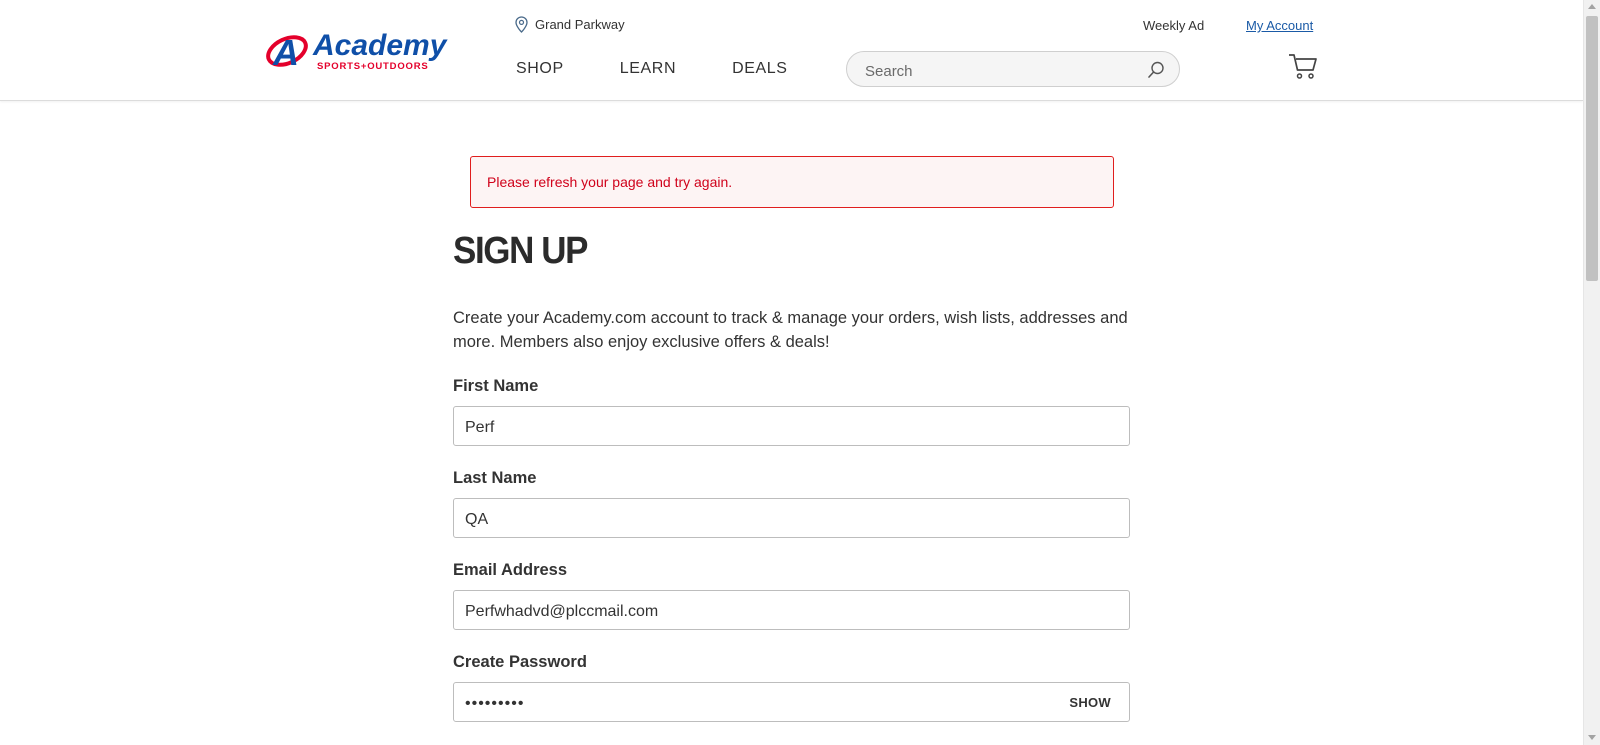 The width and height of the screenshot is (1600, 745). Describe the element at coordinates (1156, 70) in the screenshot. I see `search-icon` at that location.